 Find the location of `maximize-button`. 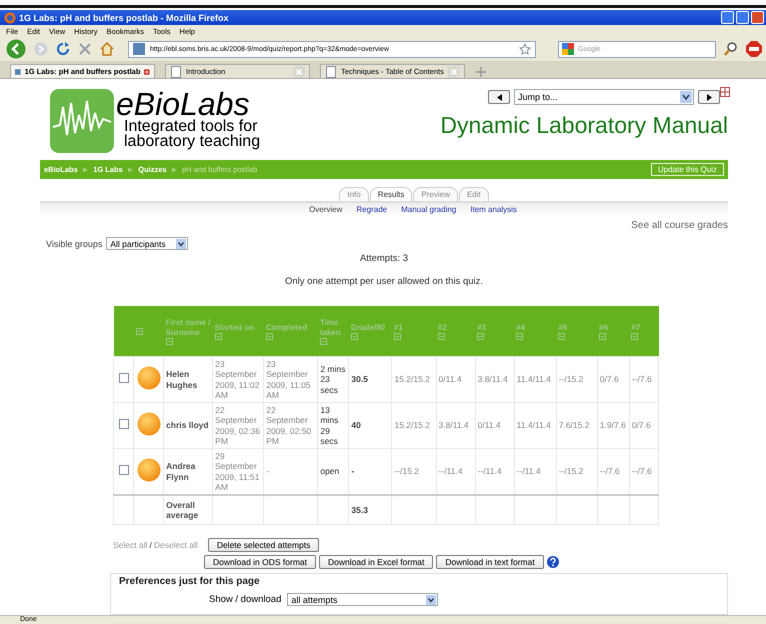

maximize-button is located at coordinates (742, 17).